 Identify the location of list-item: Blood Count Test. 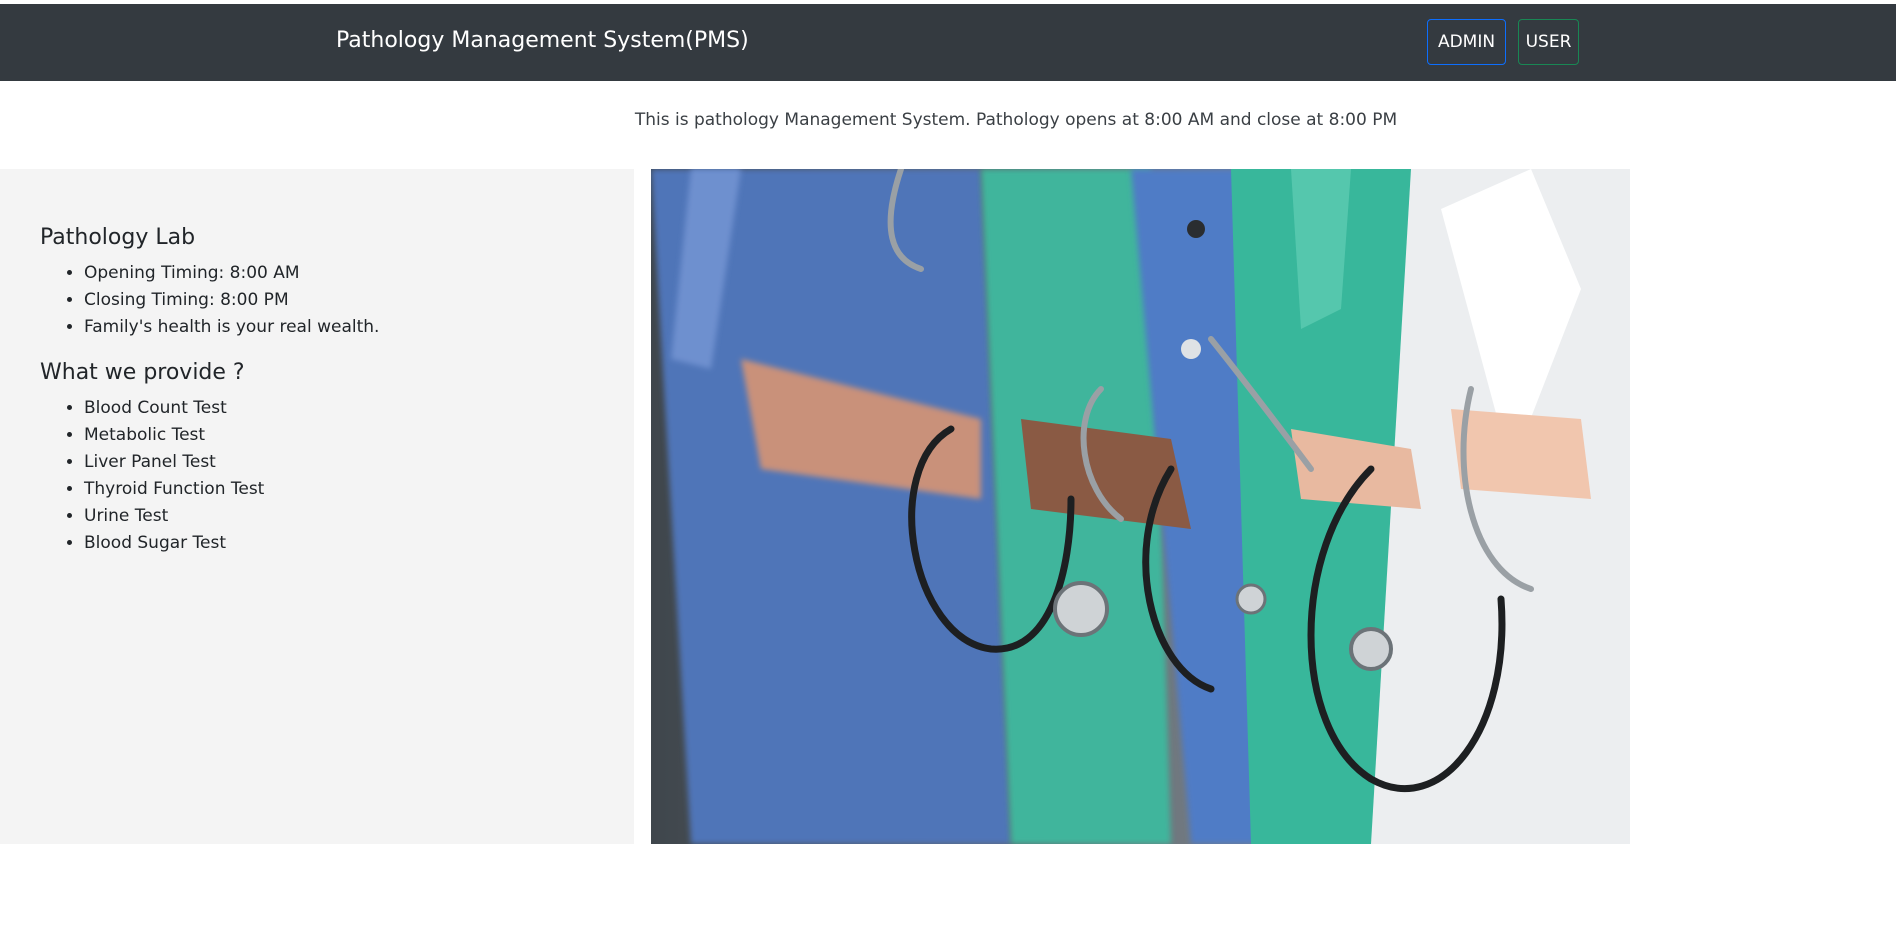
(174, 408).